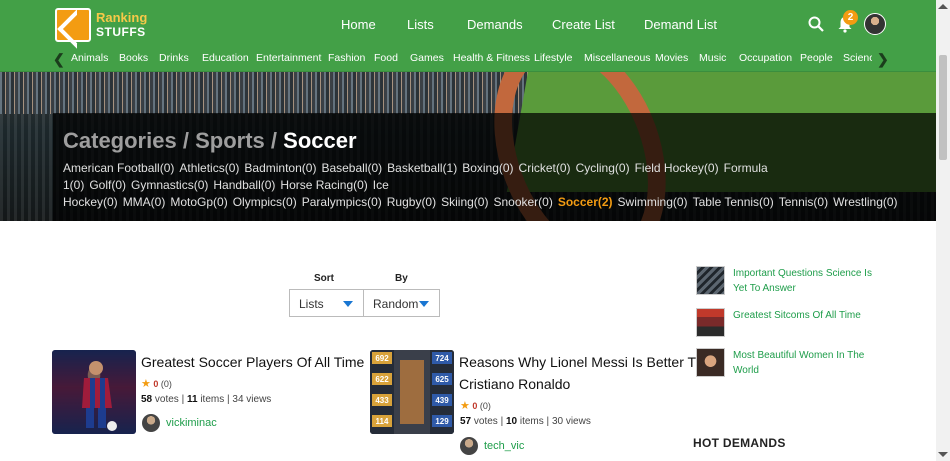 The width and height of the screenshot is (950, 461). I want to click on stat-value: 724, so click(442, 358).